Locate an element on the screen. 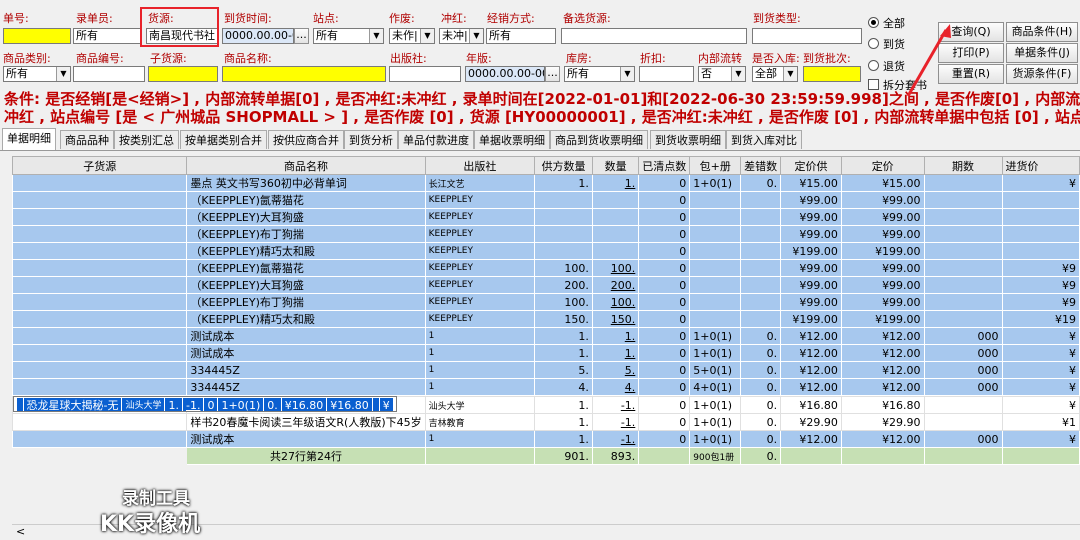  column-header: 定价 is located at coordinates (882, 165).